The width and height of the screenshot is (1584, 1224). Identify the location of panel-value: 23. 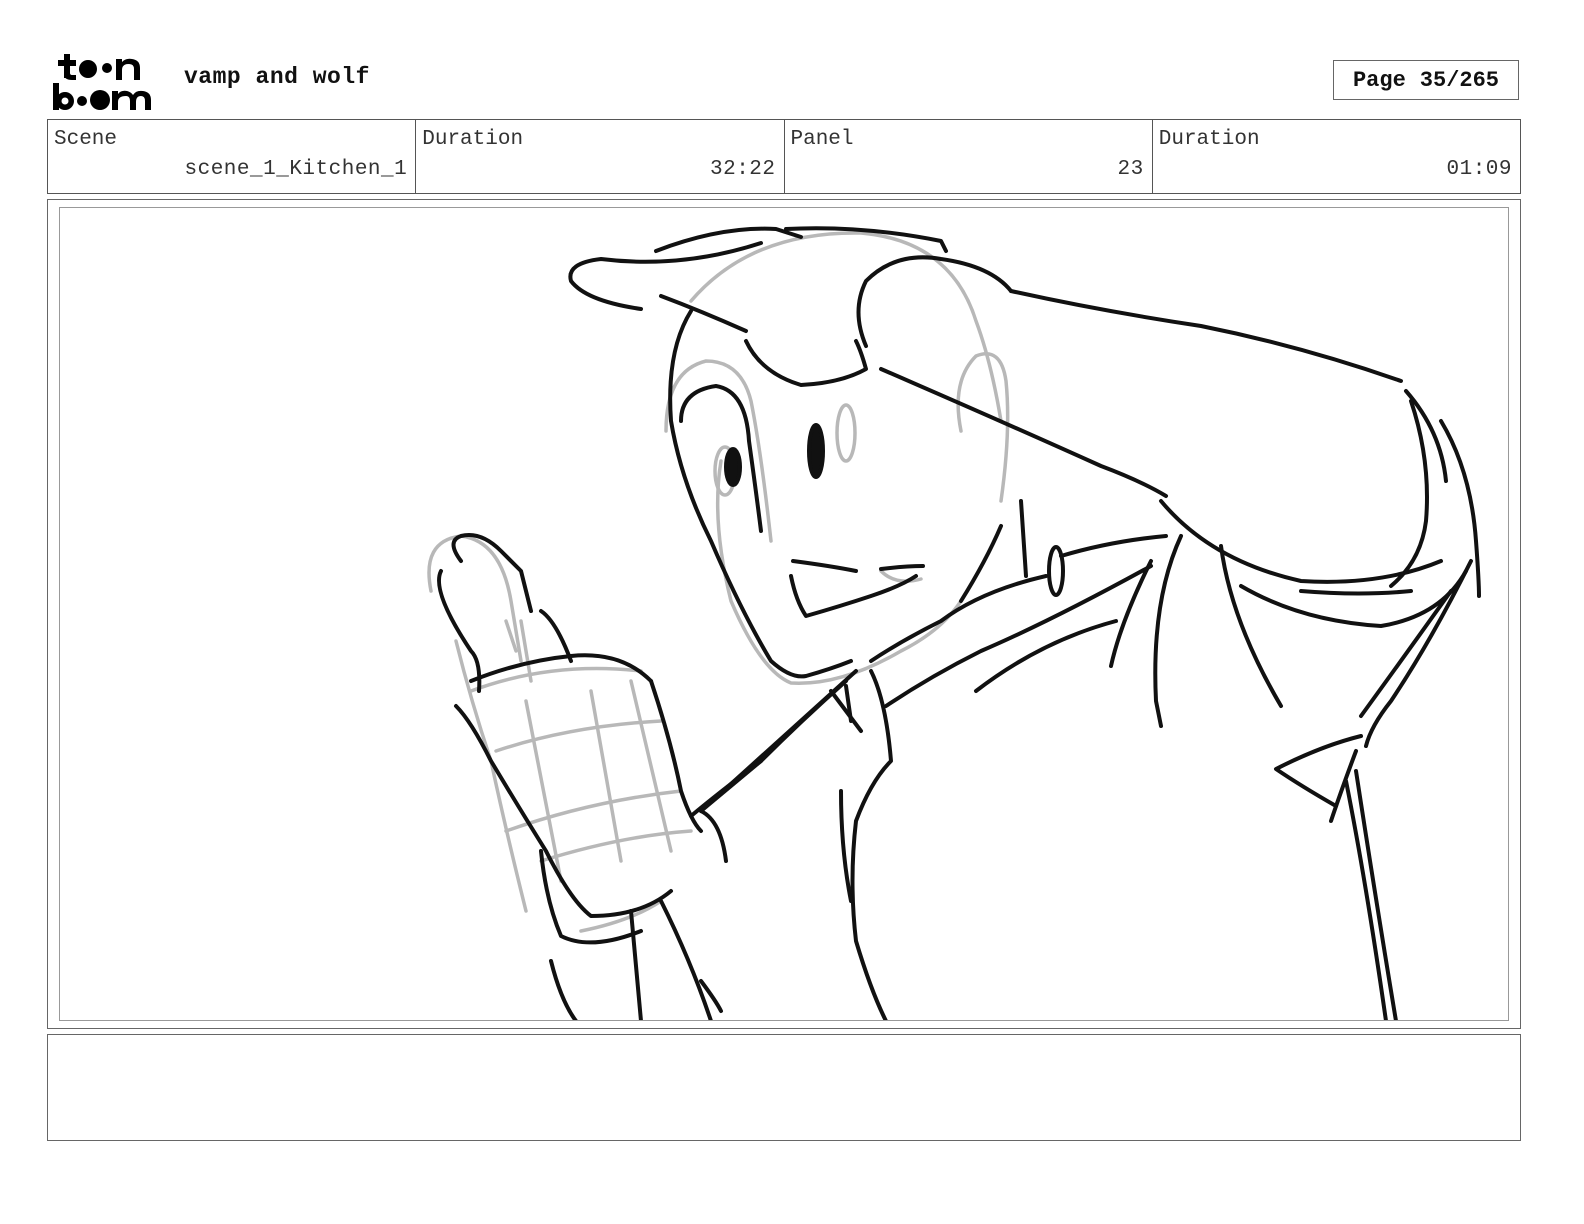
(1130, 169).